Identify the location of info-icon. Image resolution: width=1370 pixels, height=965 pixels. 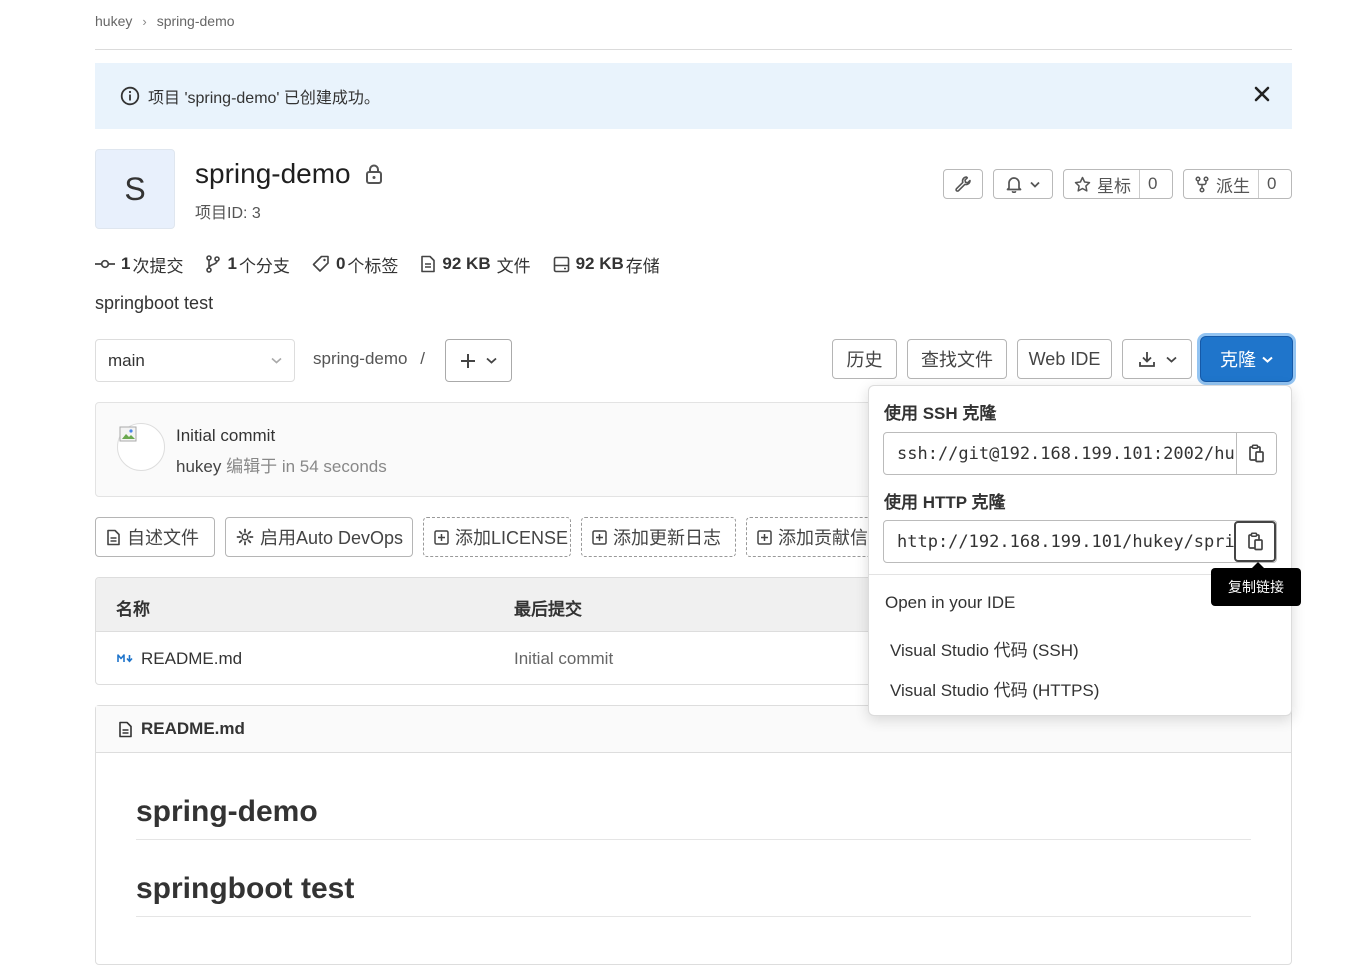
(130, 96).